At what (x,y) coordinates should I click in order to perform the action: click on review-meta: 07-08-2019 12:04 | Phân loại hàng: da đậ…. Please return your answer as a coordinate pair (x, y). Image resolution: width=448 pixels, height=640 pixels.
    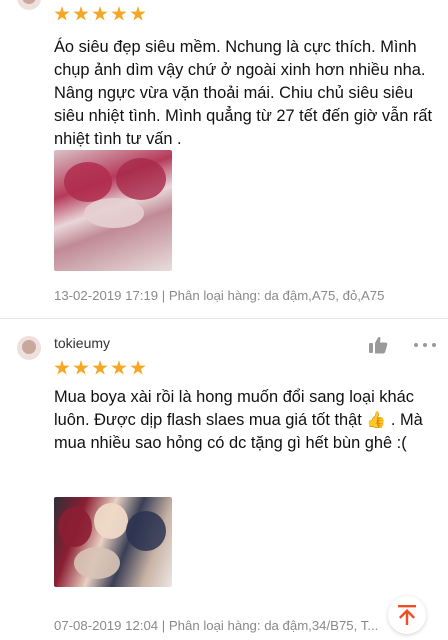
    Looking at the image, I should click on (216, 625).